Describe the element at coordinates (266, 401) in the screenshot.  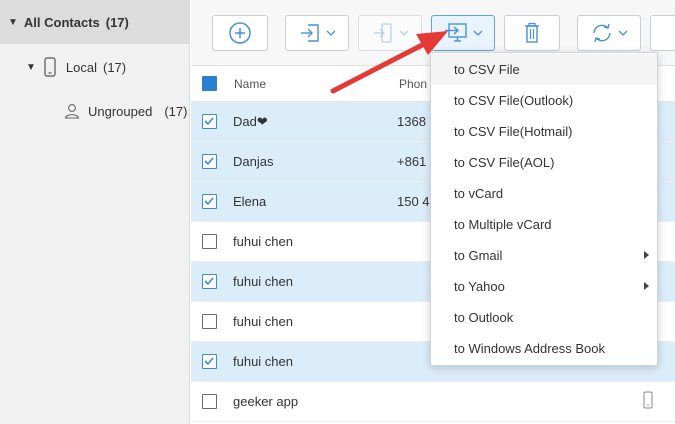
I see `contact-name: geeker app` at that location.